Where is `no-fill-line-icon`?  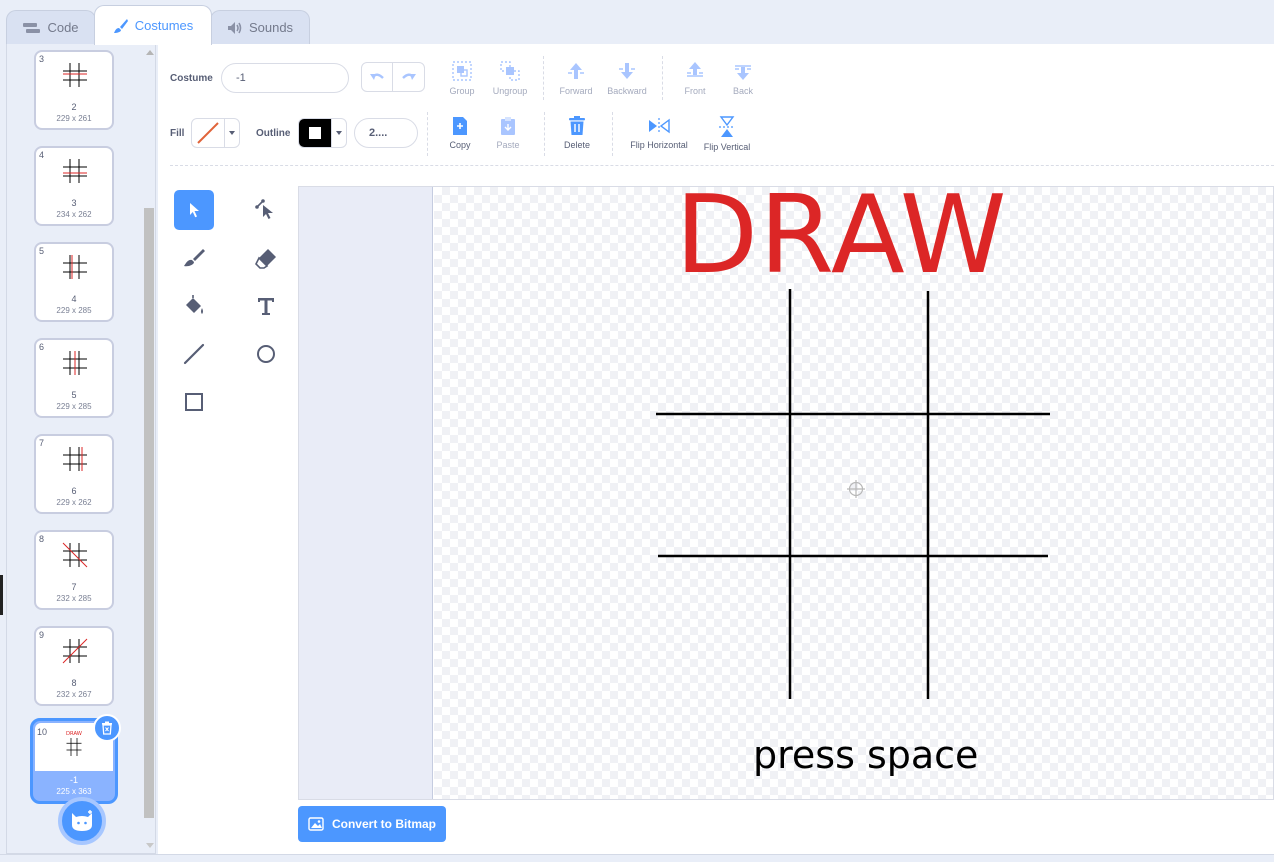
no-fill-line-icon is located at coordinates (208, 133).